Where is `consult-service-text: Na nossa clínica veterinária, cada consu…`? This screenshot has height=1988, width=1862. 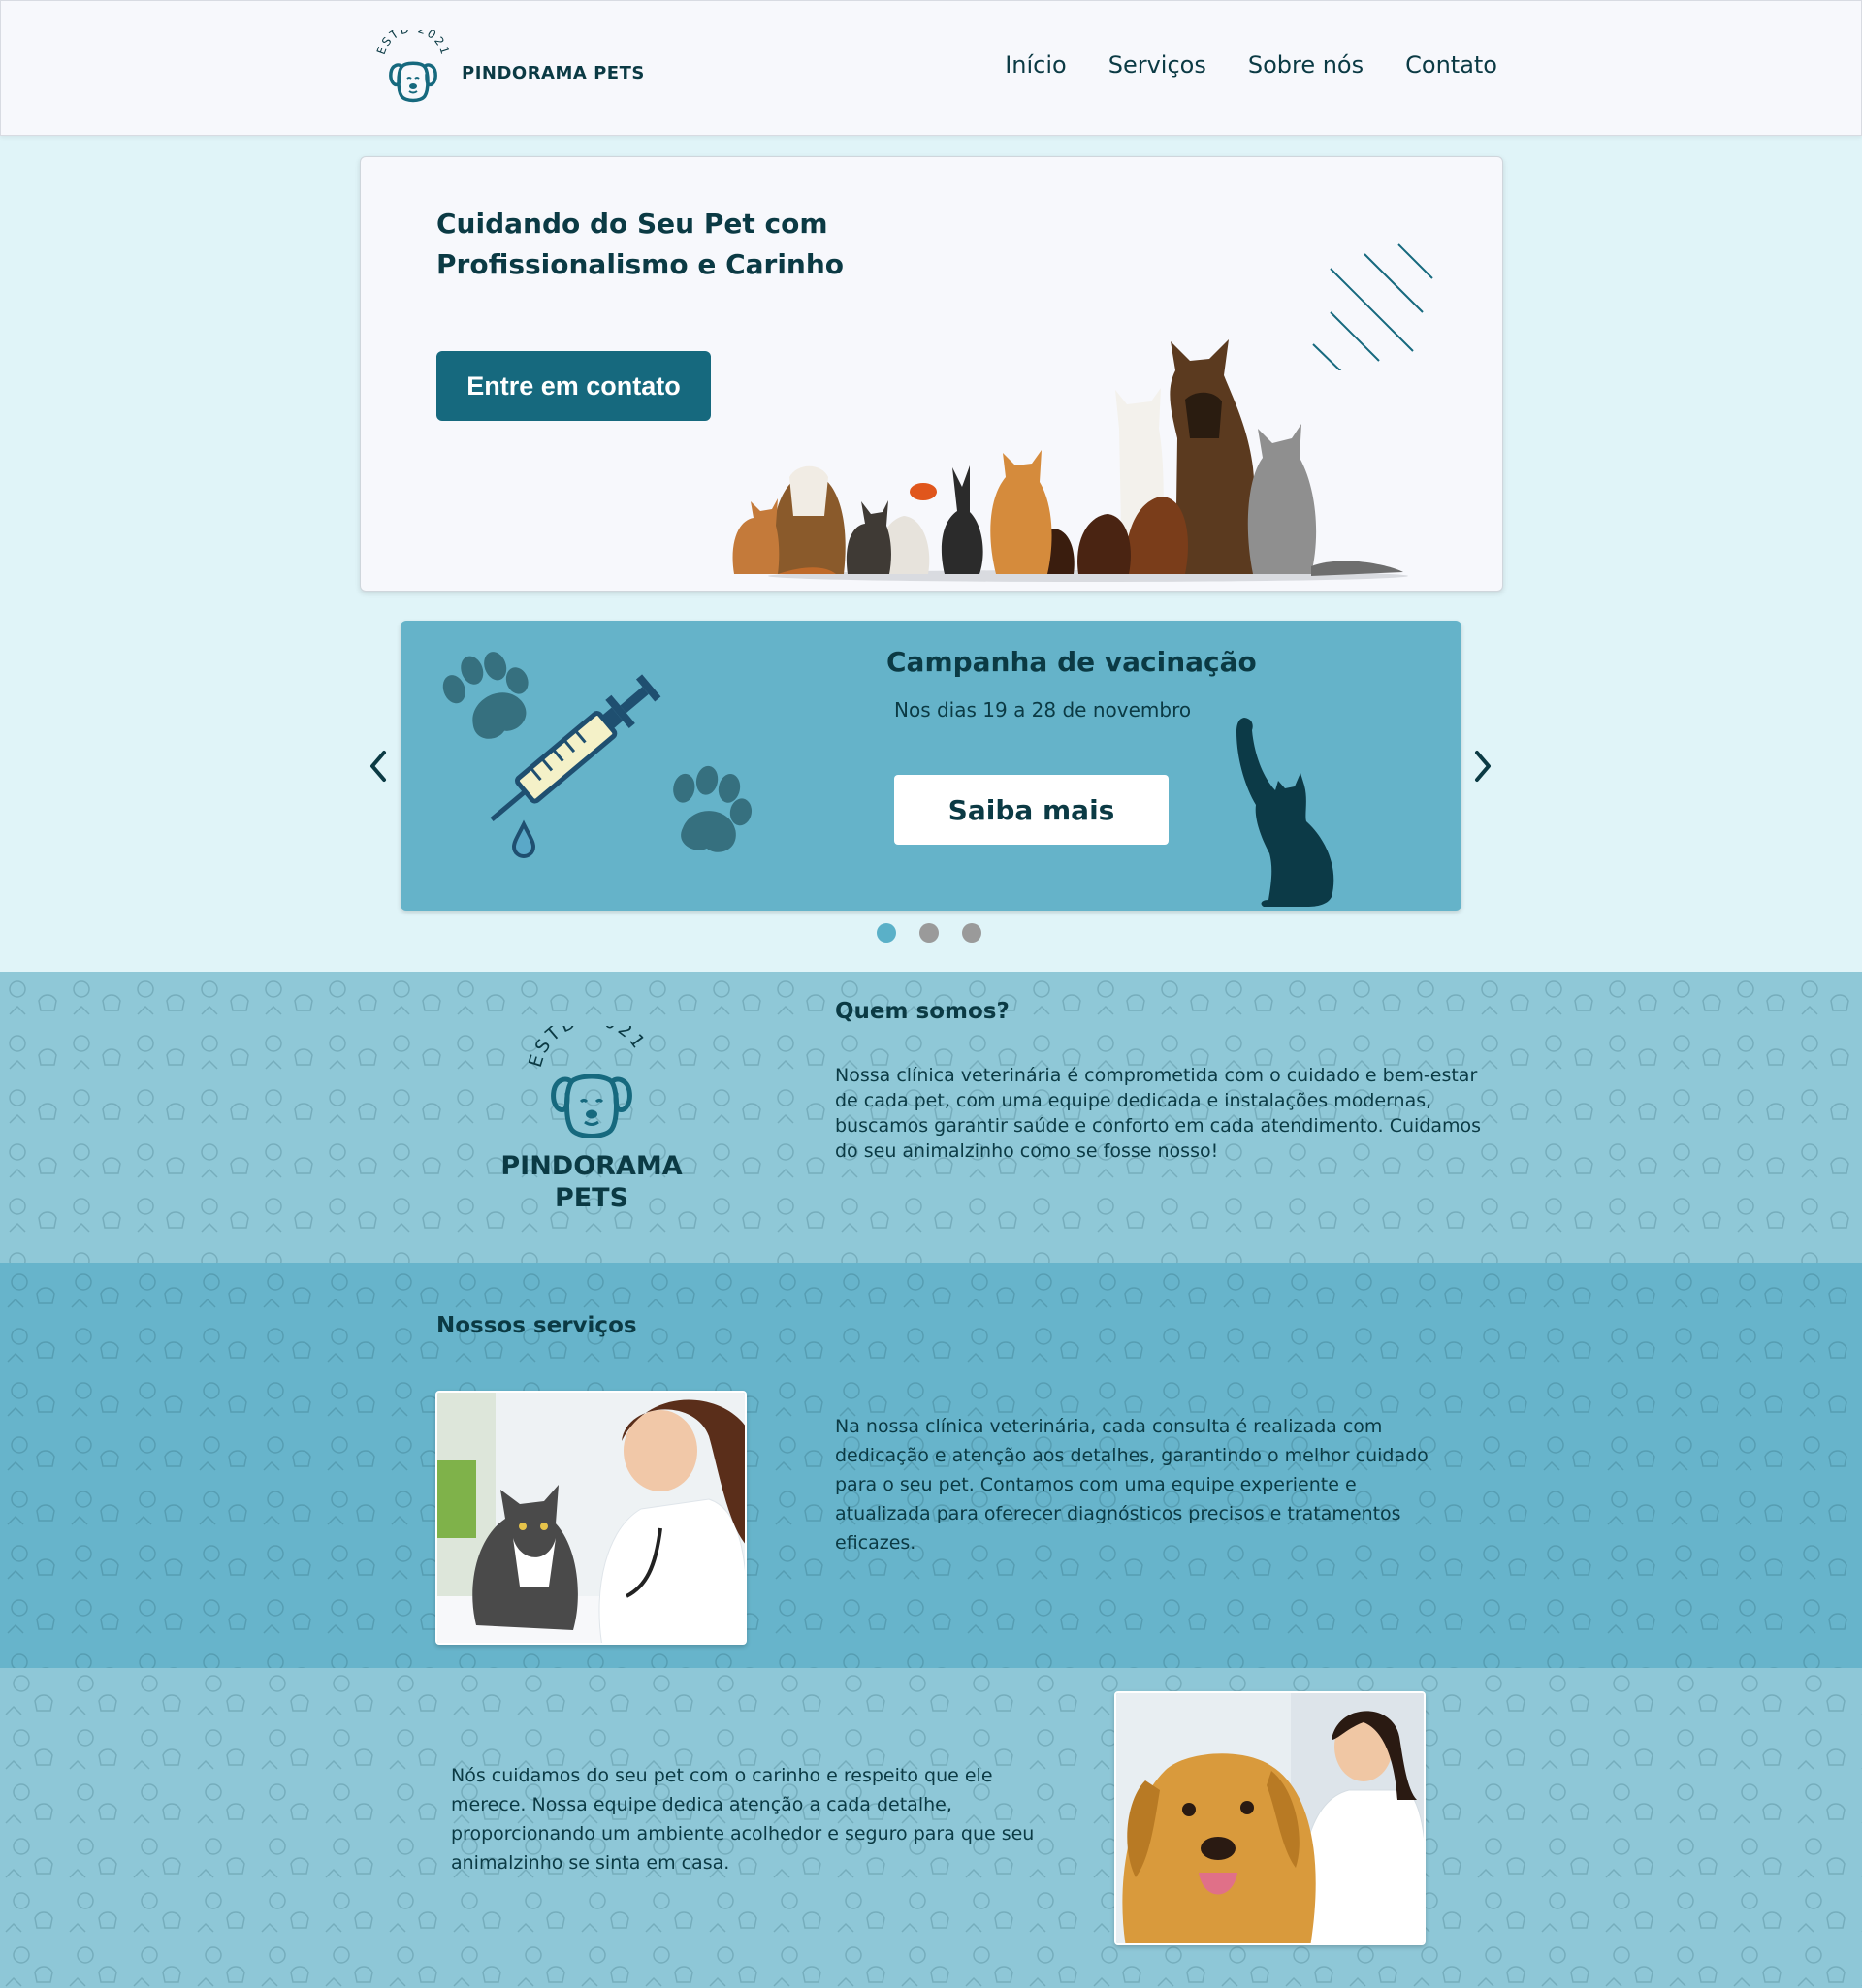
consult-service-text: Na nossa clínica veterinária, cada consu… is located at coordinates (1132, 1485).